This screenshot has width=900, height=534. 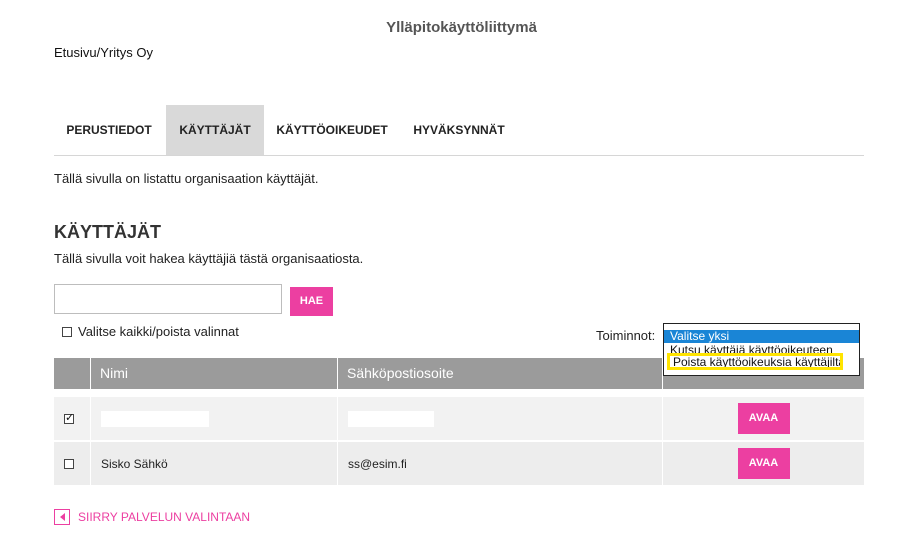 I want to click on dropdown-option-invite-user: Kutsu käyttäjä käyttöoikeuteen, so click(x=761, y=348).